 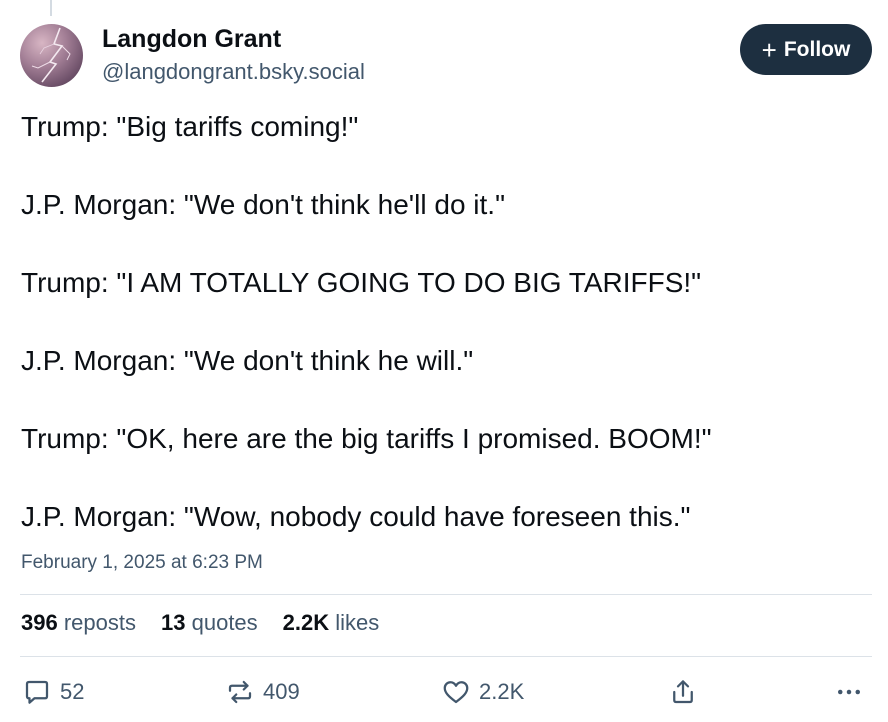 I want to click on likes-stat: 2.2K likes, so click(x=331, y=623).